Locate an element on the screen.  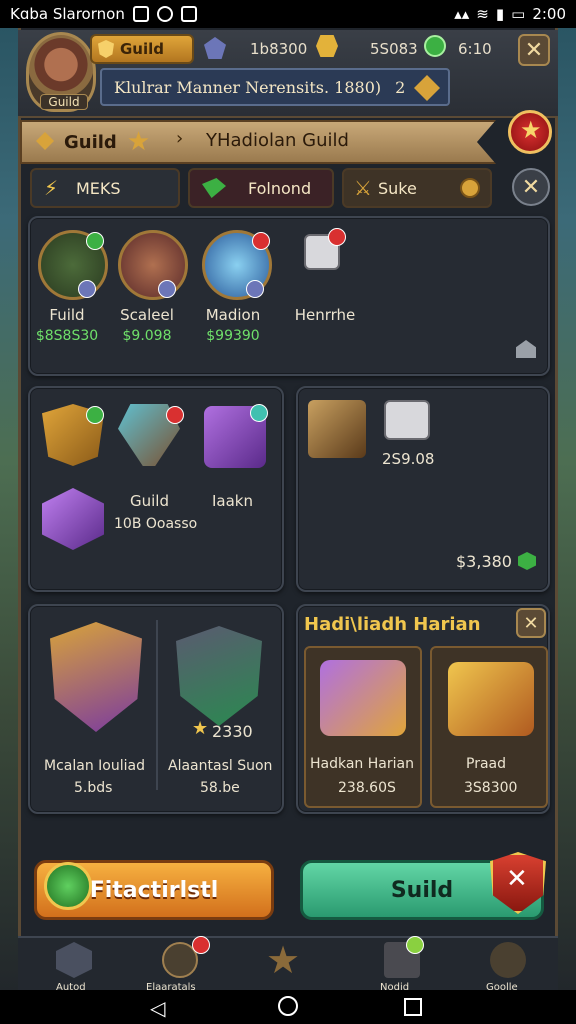
carrier-text: Kɑba Slarornon is located at coordinates (67, 14).